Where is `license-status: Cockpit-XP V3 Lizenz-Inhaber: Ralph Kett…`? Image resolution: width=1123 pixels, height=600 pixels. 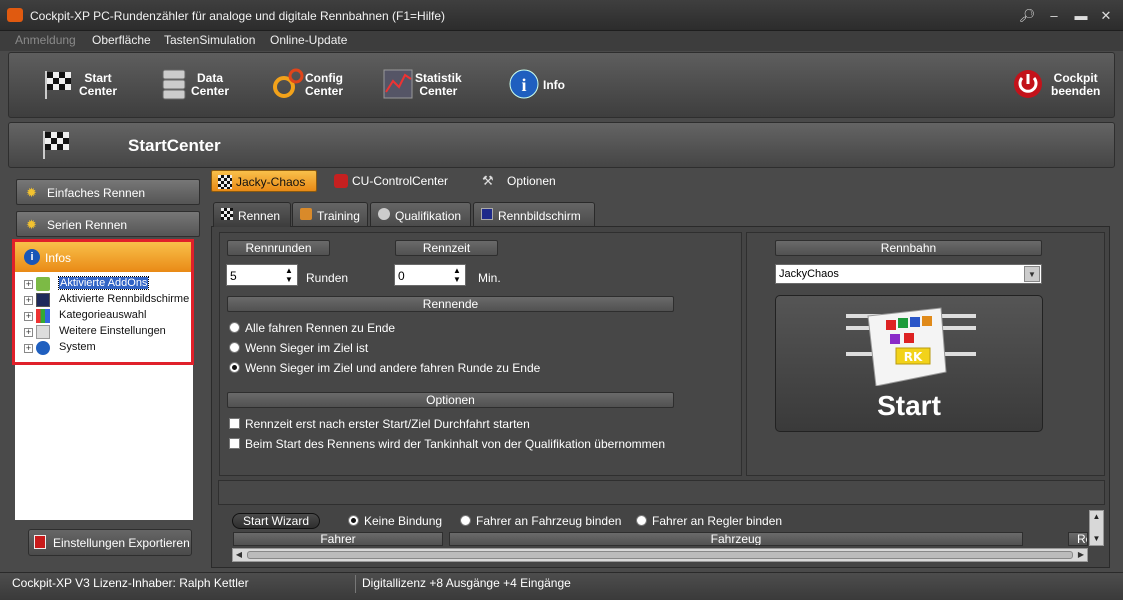 license-status: Cockpit-XP V3 Lizenz-Inhaber: Ralph Kett… is located at coordinates (130, 583).